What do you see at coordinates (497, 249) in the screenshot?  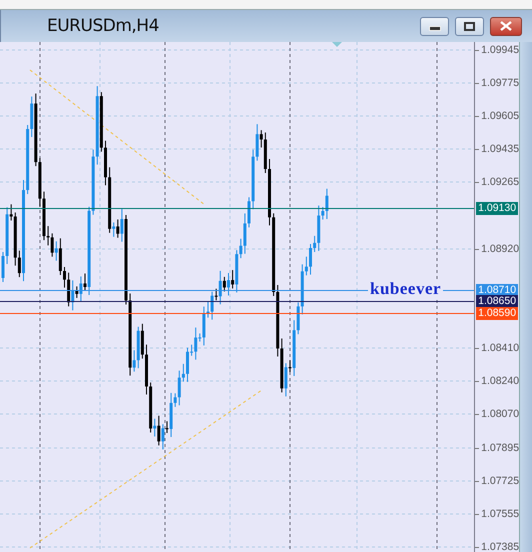 I see `price-tick-label: 1.08920` at bounding box center [497, 249].